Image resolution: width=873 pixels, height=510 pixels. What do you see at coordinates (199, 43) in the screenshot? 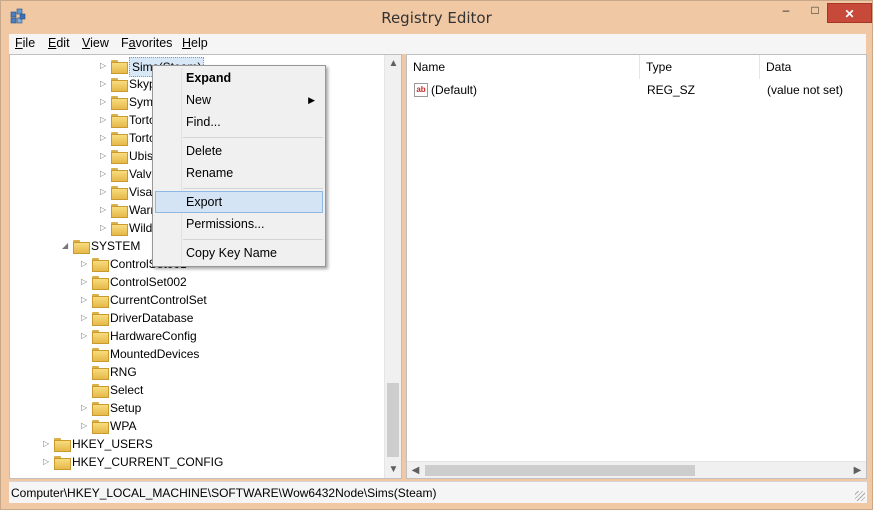
I see `menu-help-rest: elp` at bounding box center [199, 43].